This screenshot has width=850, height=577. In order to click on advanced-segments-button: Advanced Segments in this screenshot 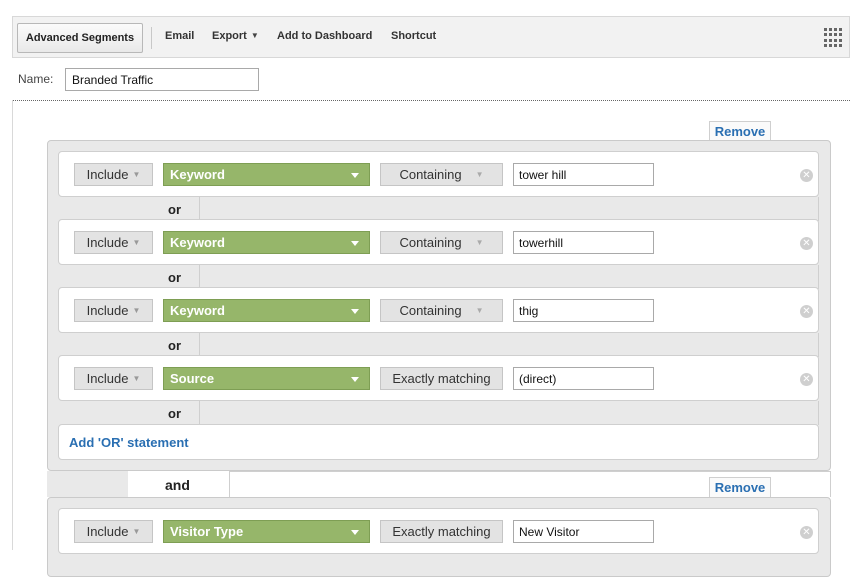, I will do `click(80, 38)`.